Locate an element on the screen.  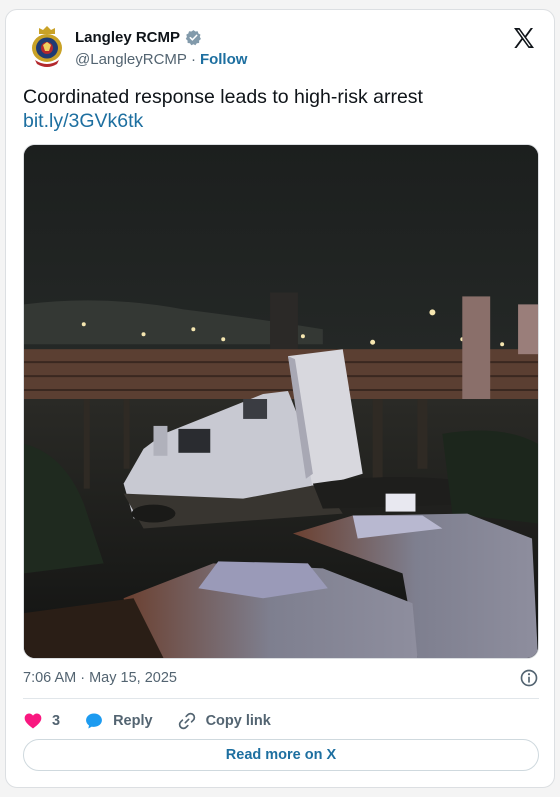
display-name: Langley RCMP is located at coordinates (127, 37).